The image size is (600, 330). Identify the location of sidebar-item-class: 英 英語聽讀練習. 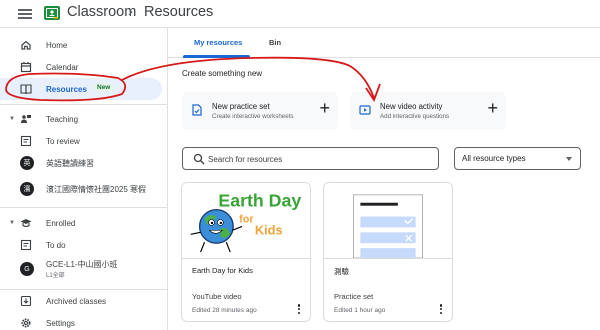
(81, 163).